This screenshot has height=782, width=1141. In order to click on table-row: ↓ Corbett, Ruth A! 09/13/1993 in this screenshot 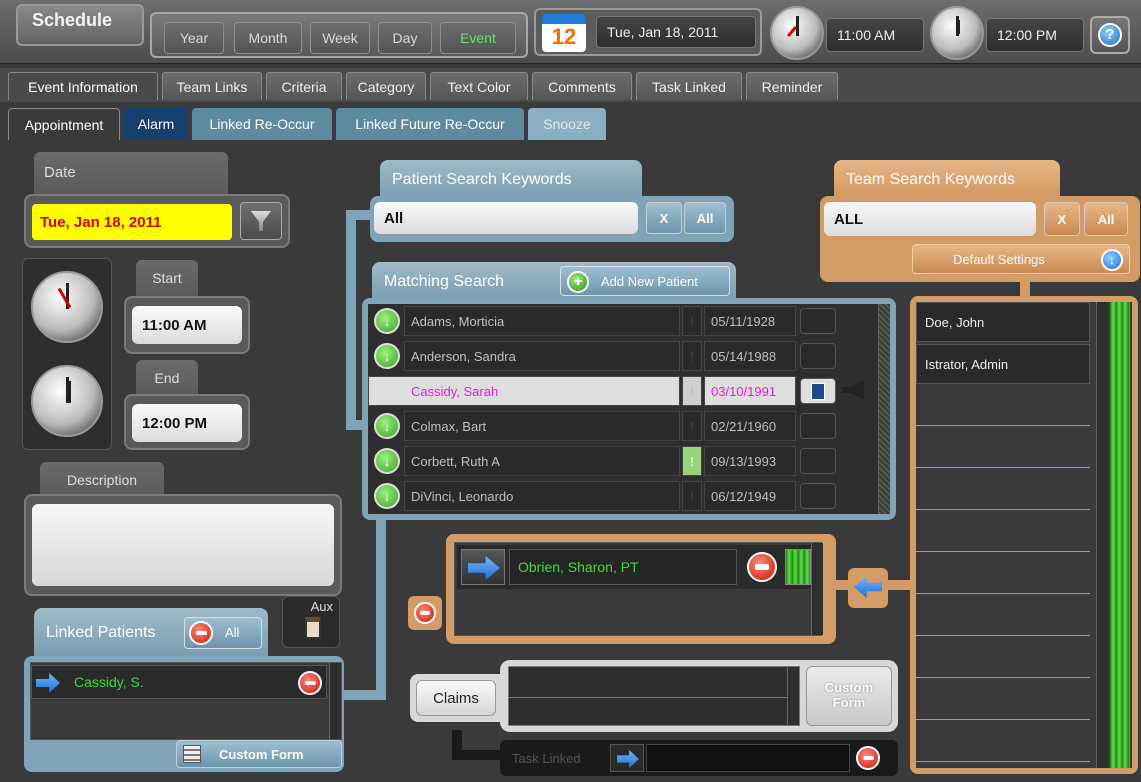, I will do `click(623, 461)`.